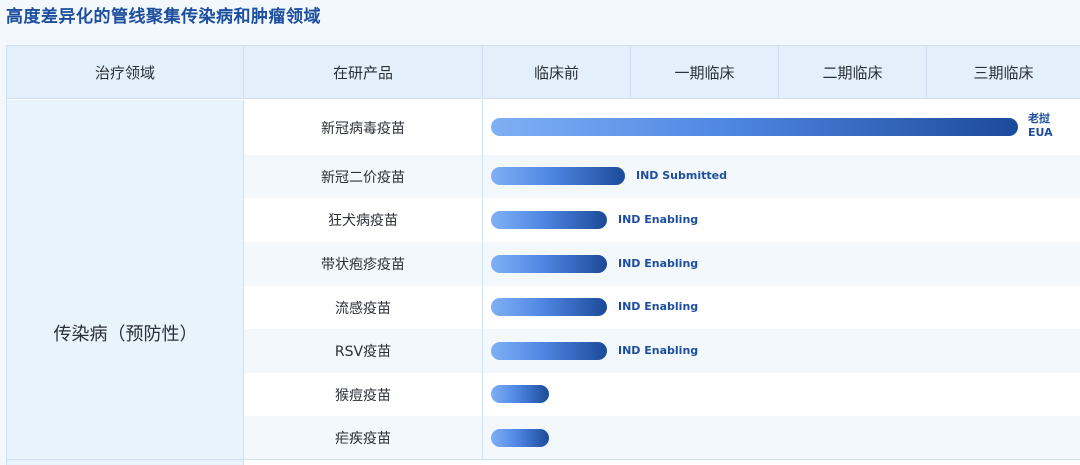 Image resolution: width=1080 pixels, height=465 pixels. I want to click on area-label: 传染病（预防性）, so click(125, 334).